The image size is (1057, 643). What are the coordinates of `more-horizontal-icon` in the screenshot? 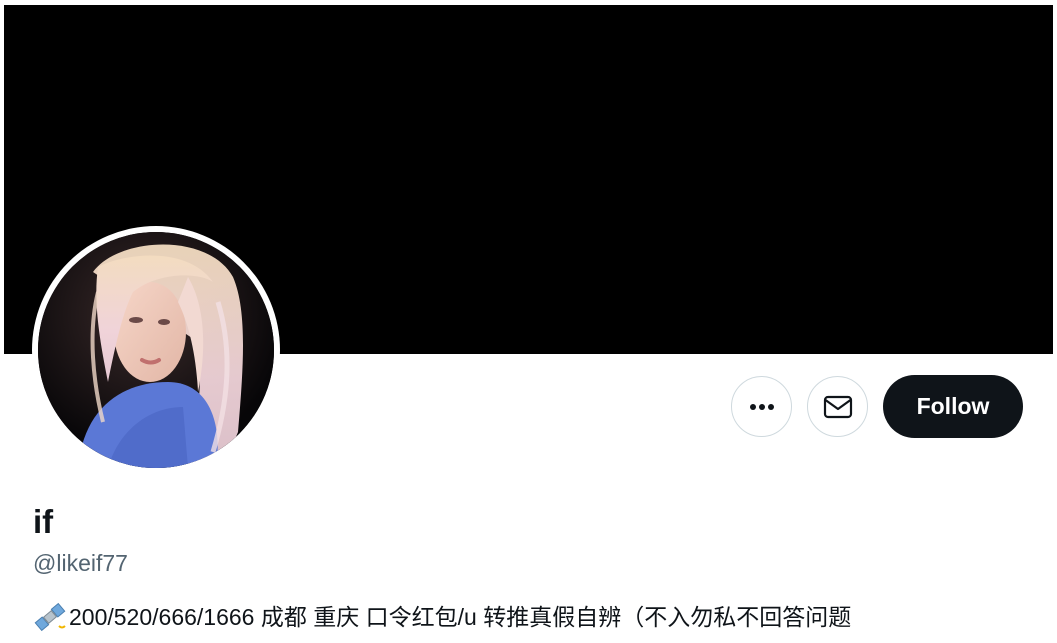 It's located at (761, 406).